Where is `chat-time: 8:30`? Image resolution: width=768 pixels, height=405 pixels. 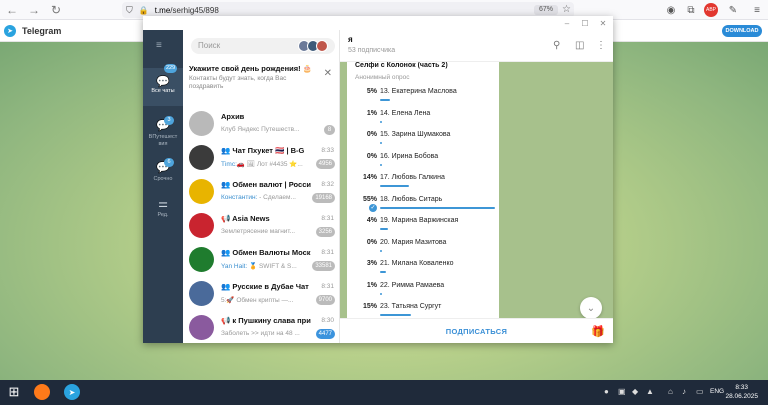 chat-time: 8:30 is located at coordinates (327, 320).